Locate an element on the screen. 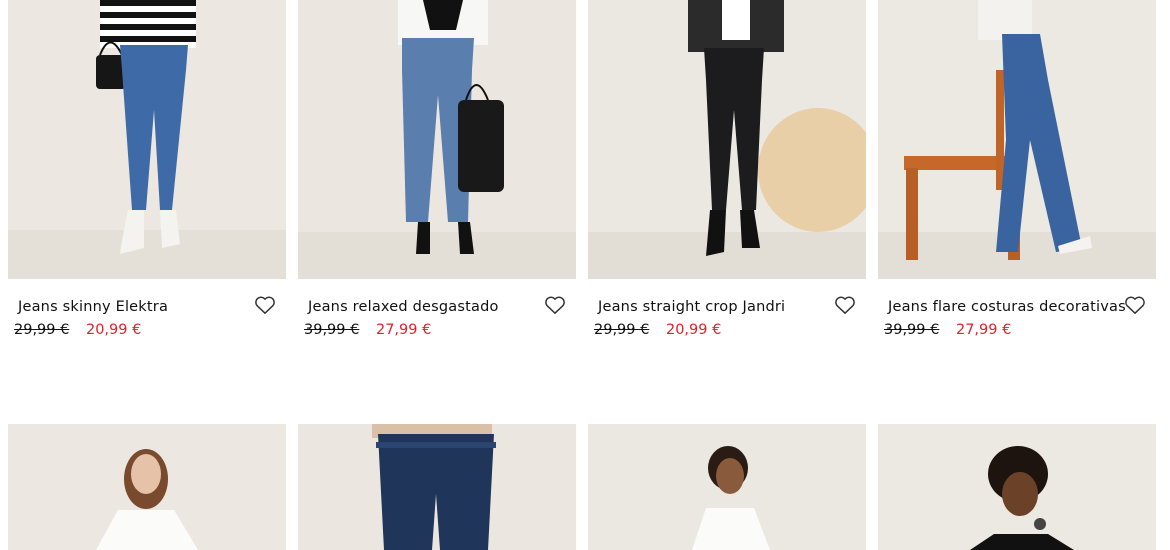 The height and width of the screenshot is (550, 1170). product-name: Jeans straight crop Jandri is located at coordinates (691, 307).